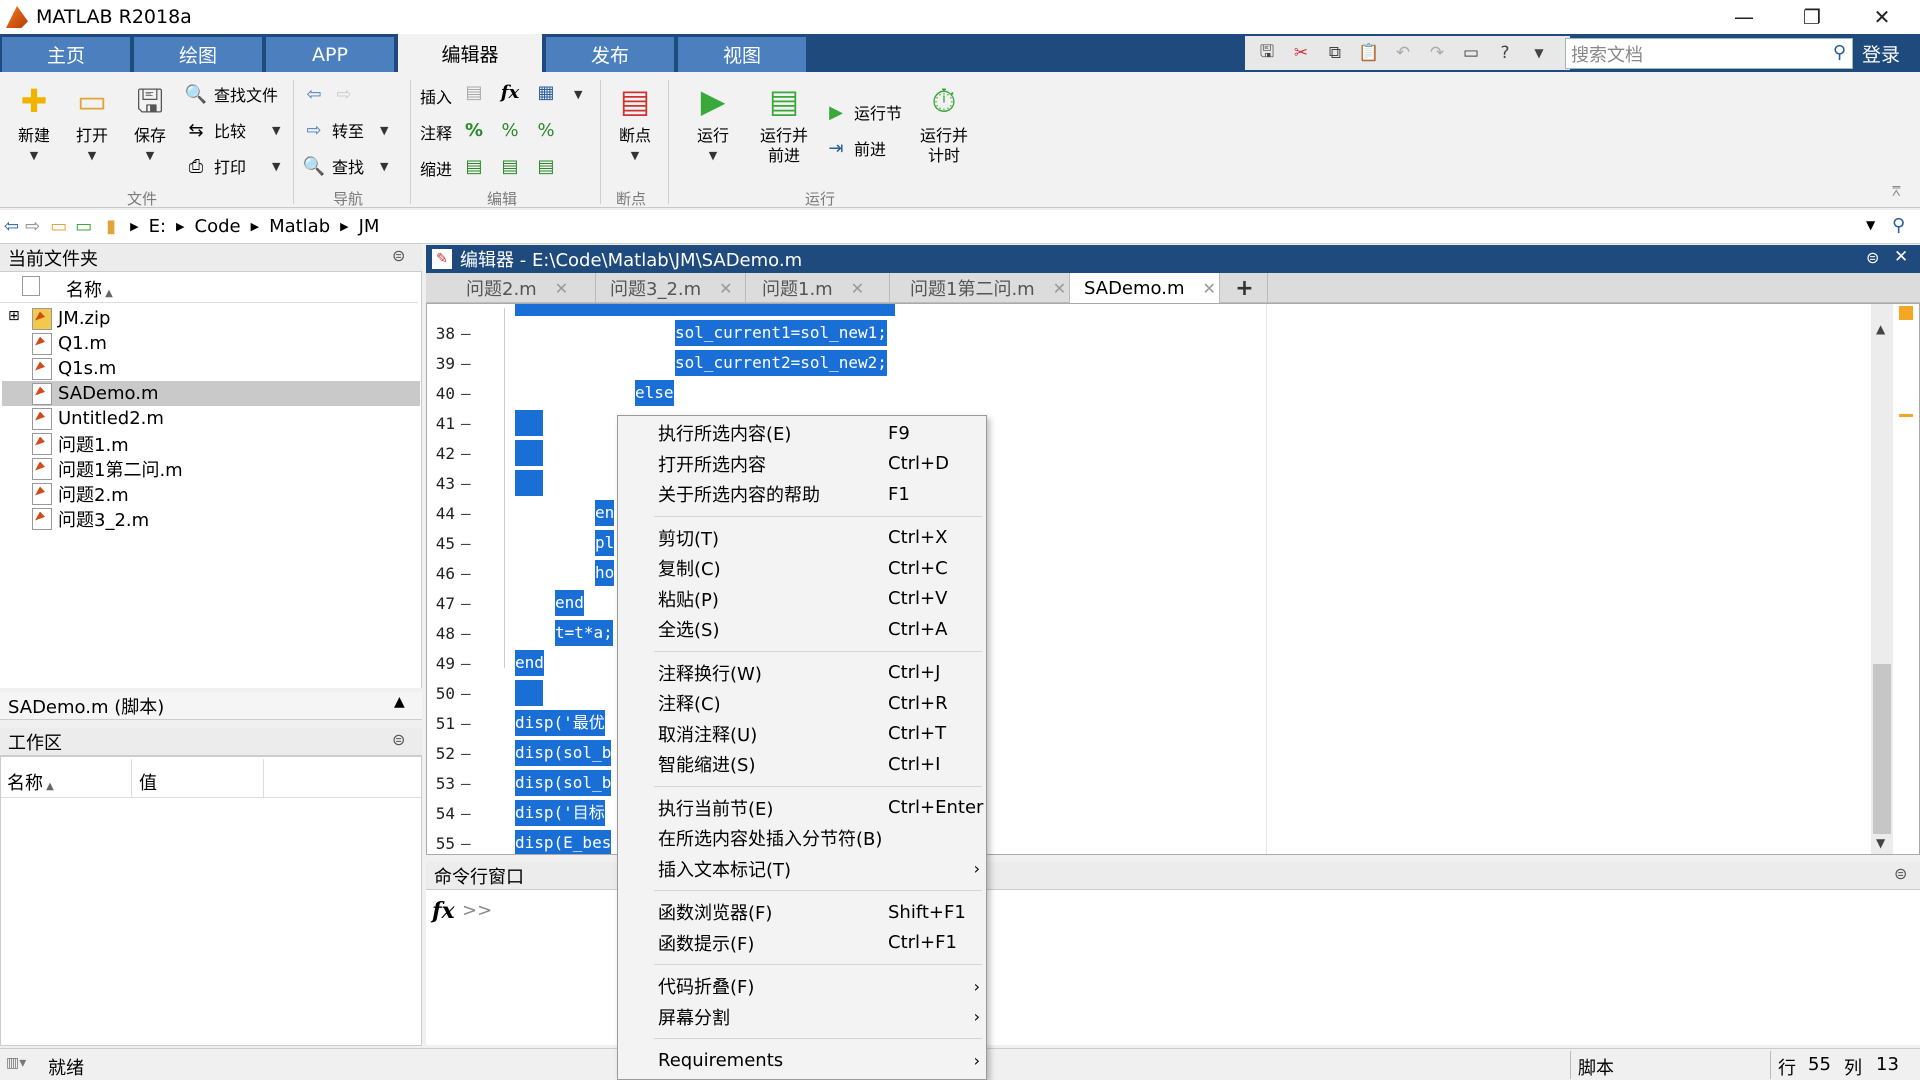 The height and width of the screenshot is (1080, 1920). I want to click on add-tab-button: +, so click(1245, 288).